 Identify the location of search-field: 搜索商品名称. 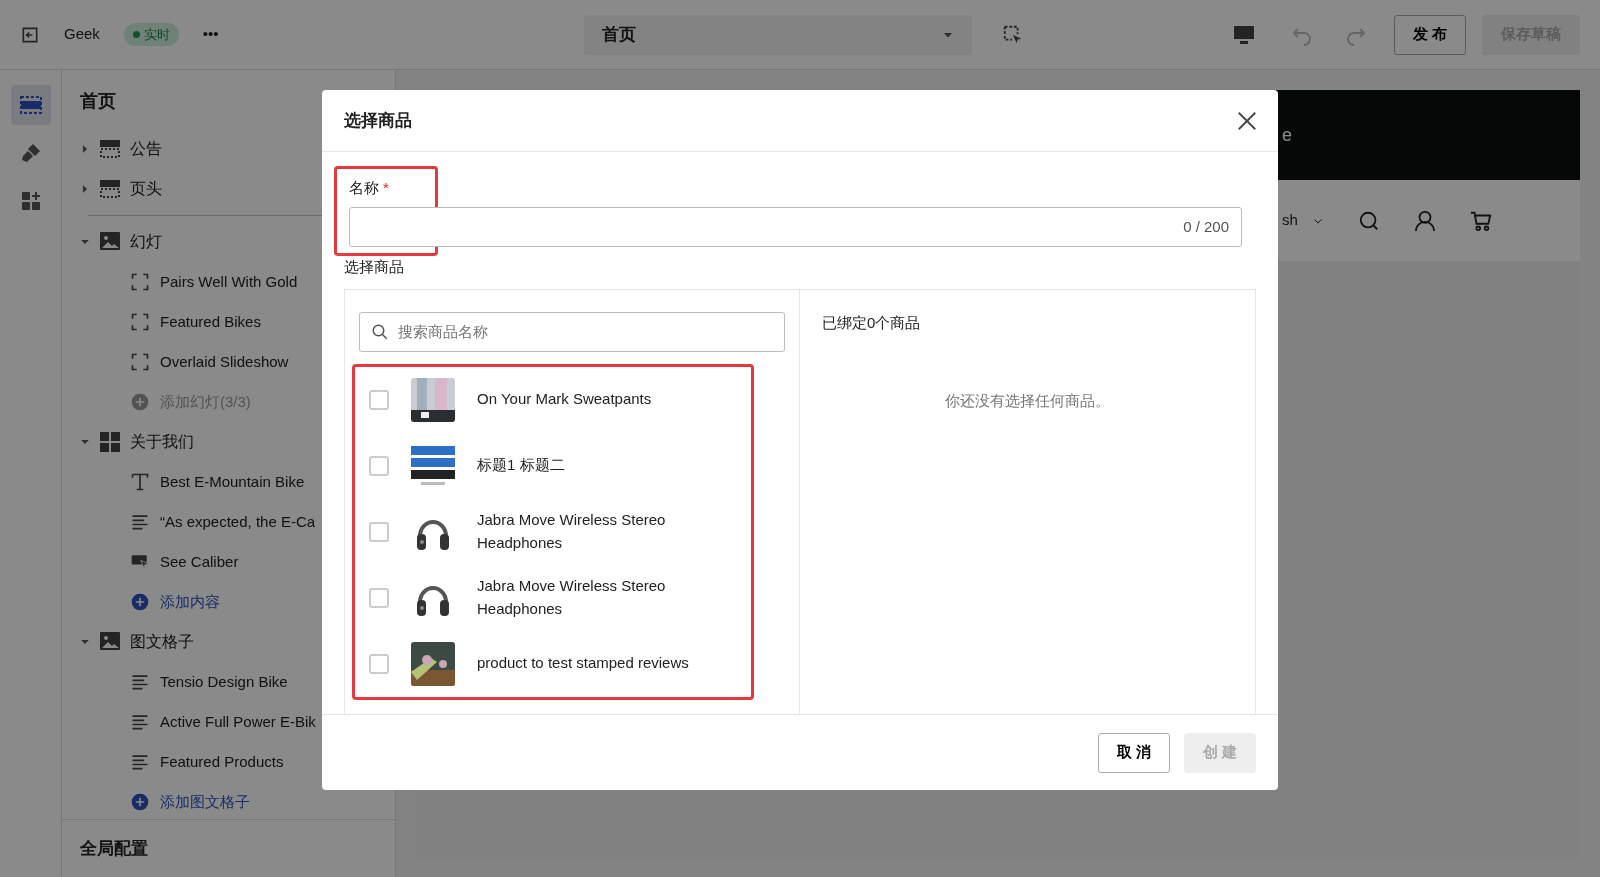
(572, 331).